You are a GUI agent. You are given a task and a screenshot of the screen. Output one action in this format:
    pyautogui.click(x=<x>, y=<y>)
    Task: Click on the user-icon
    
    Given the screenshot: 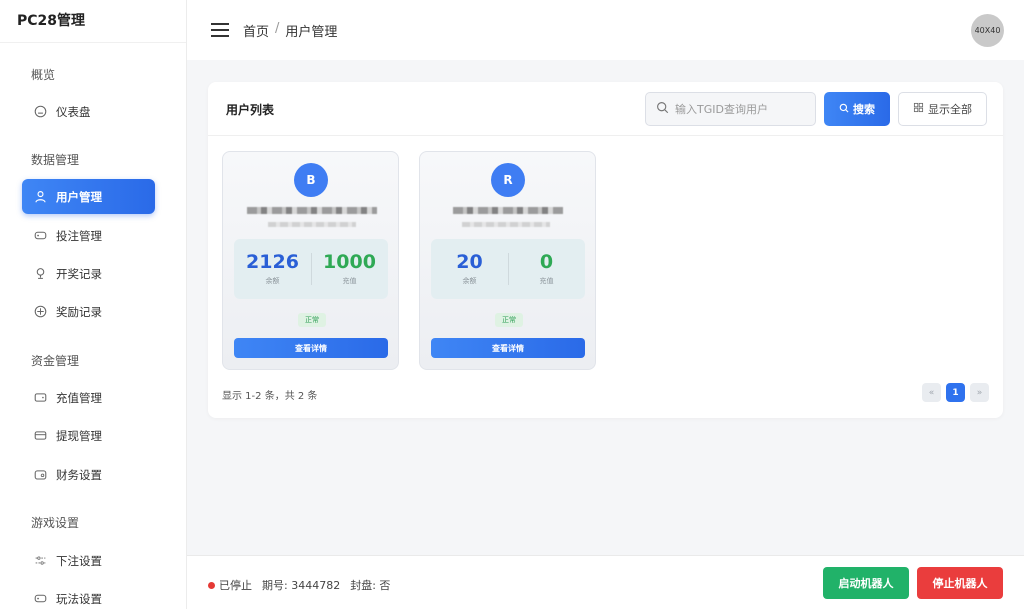 What is the action you would take?
    pyautogui.click(x=40, y=197)
    